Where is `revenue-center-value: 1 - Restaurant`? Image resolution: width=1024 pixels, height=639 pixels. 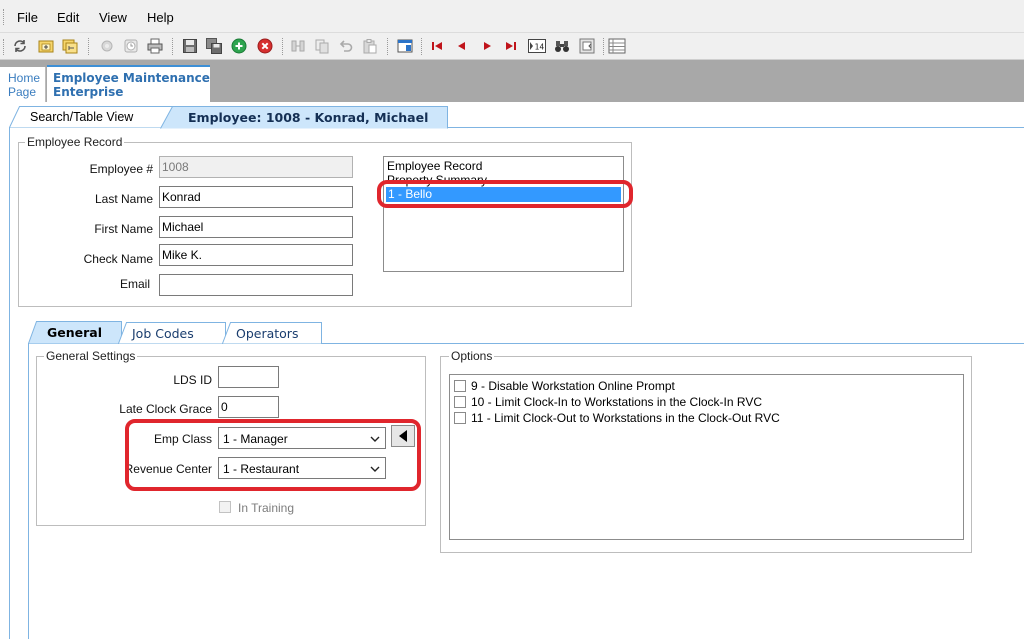 revenue-center-value: 1 - Restaurant is located at coordinates (261, 469).